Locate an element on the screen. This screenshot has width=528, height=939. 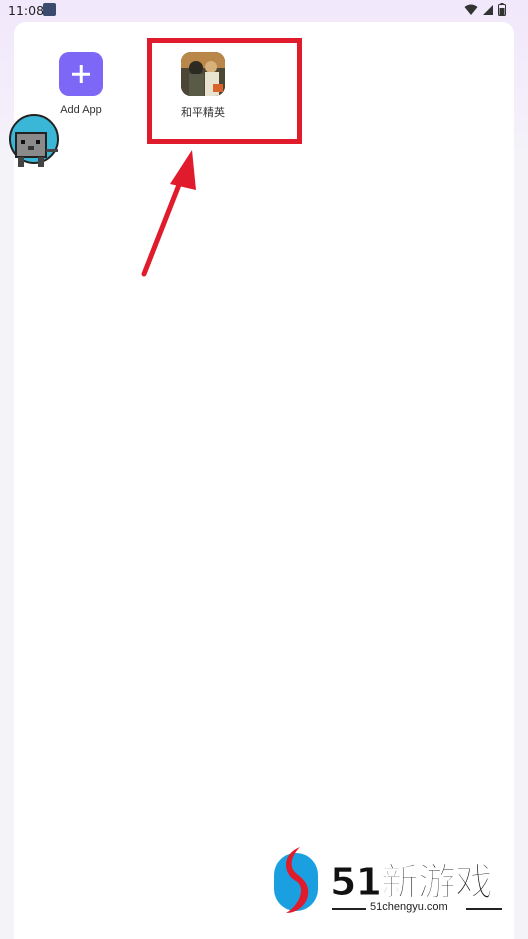
status-time: 11:08 is located at coordinates (26, 10).